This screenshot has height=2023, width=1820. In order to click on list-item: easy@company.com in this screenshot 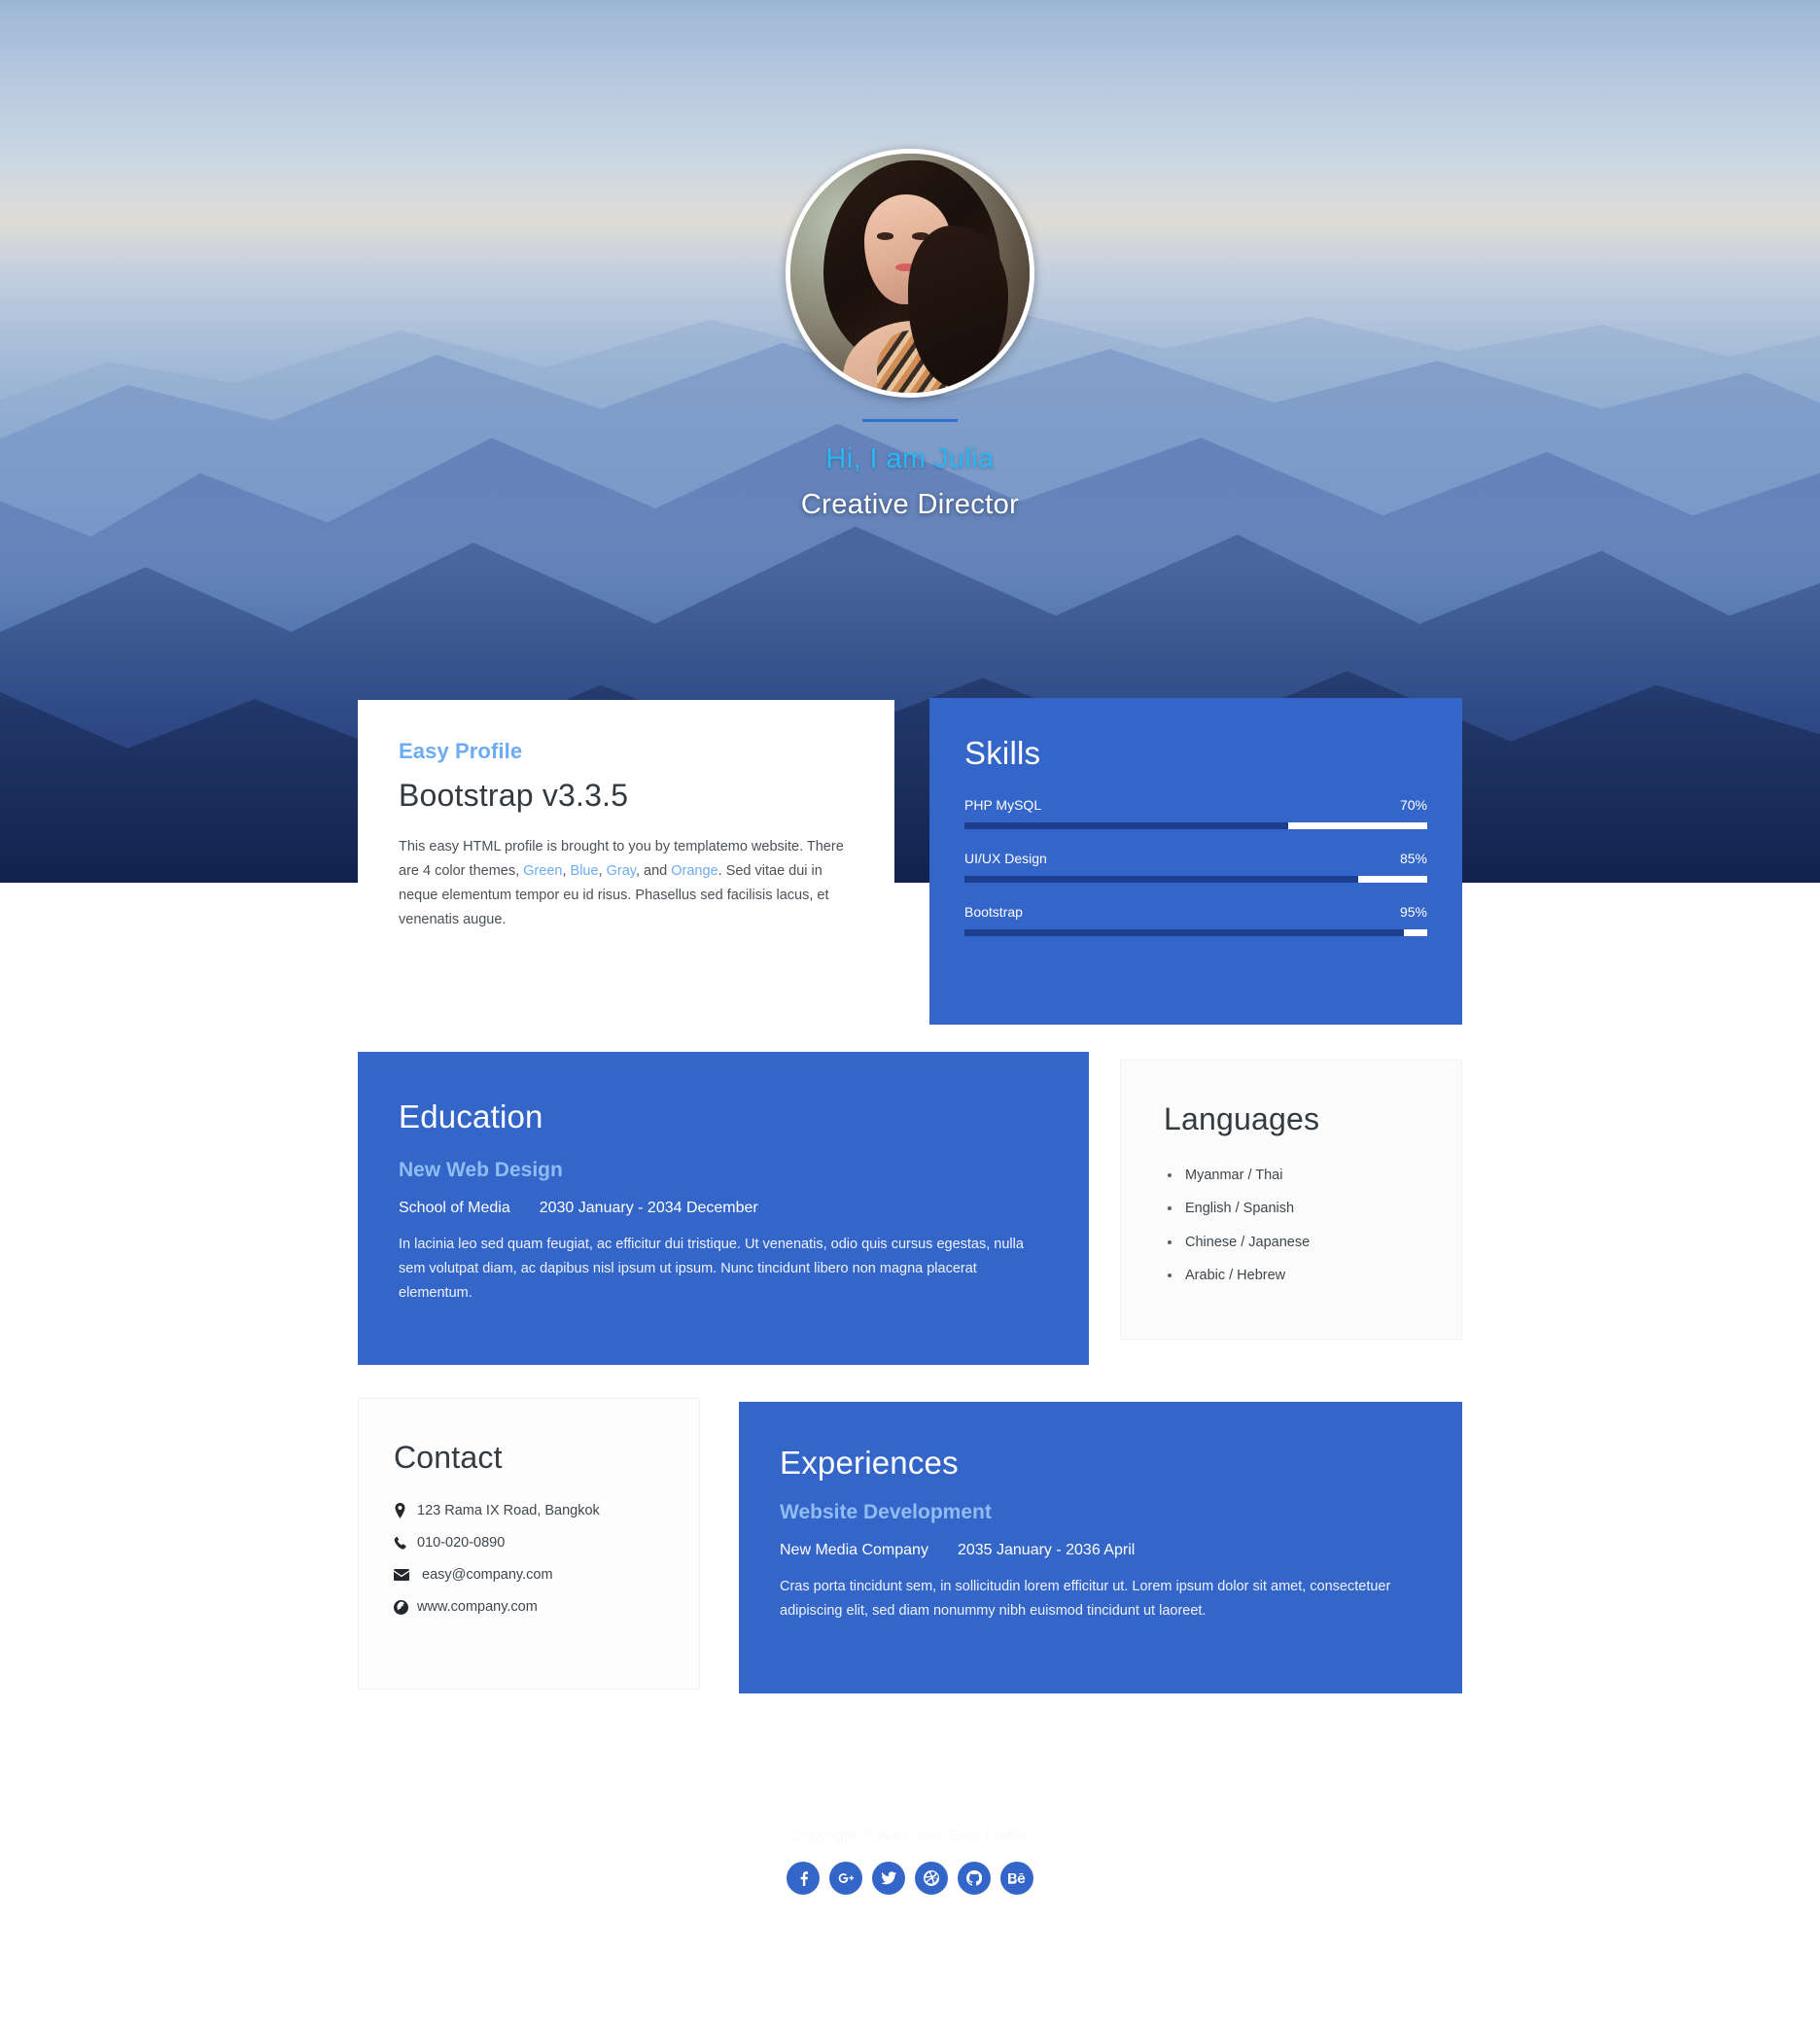, I will do `click(529, 1575)`.